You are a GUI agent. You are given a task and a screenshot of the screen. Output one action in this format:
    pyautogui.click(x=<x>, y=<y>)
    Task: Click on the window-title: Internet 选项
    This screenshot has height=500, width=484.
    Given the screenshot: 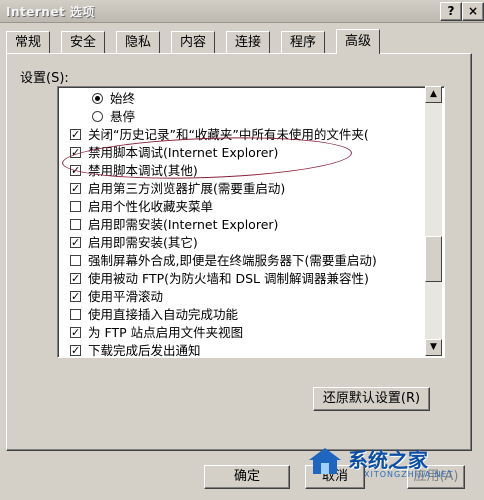 What is the action you would take?
    pyautogui.click(x=50, y=12)
    